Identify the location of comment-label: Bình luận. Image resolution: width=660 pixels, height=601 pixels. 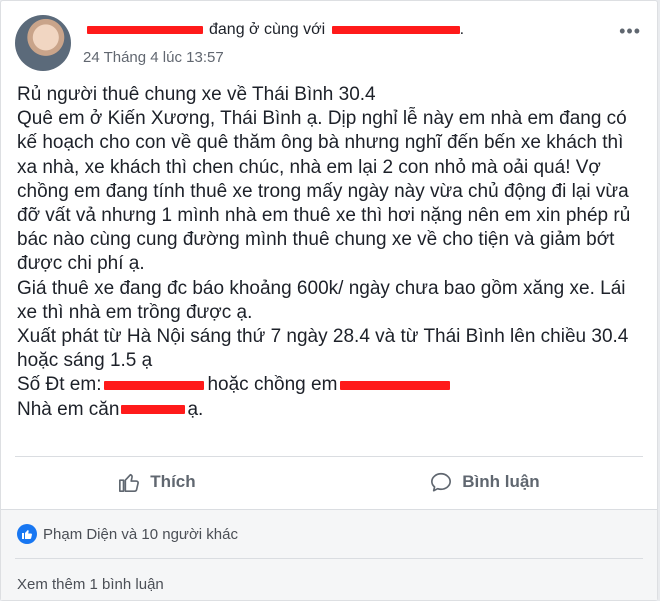
(501, 481).